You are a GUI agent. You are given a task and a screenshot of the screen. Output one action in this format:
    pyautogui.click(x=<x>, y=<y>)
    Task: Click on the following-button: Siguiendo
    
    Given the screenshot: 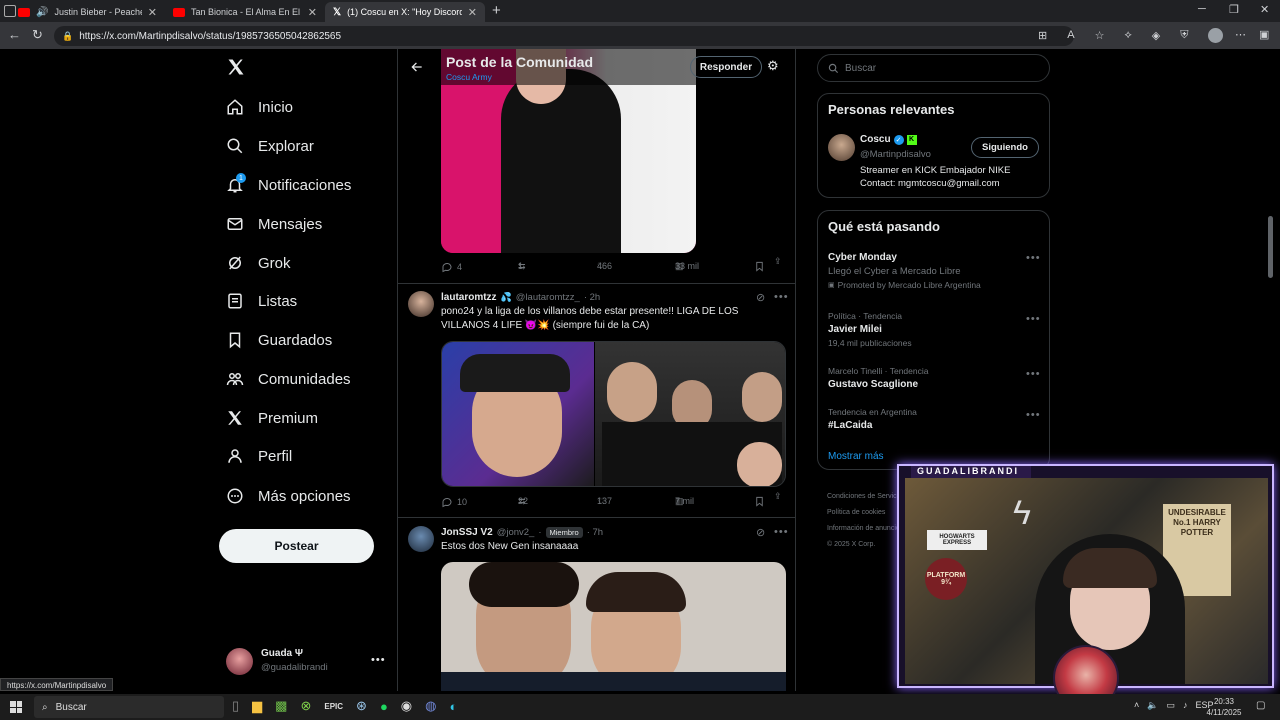 What is the action you would take?
    pyautogui.click(x=1005, y=147)
    